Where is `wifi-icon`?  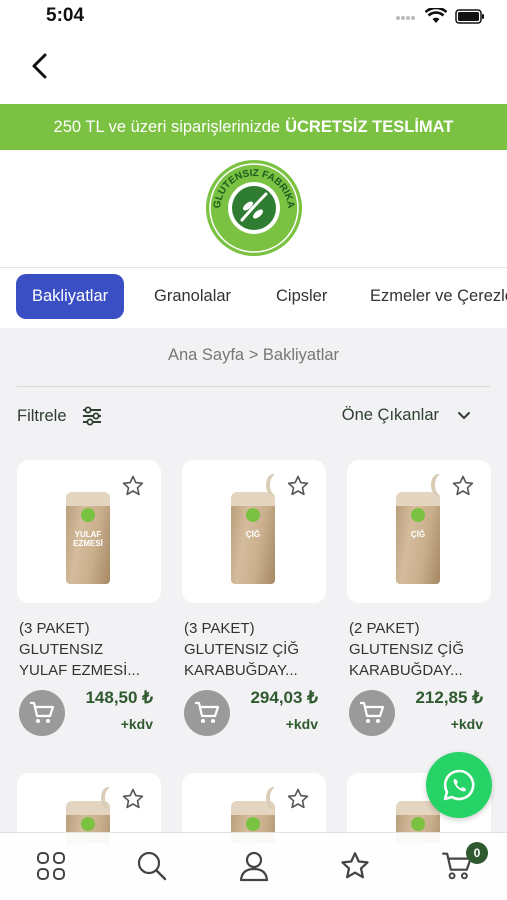
wifi-icon is located at coordinates (436, 17).